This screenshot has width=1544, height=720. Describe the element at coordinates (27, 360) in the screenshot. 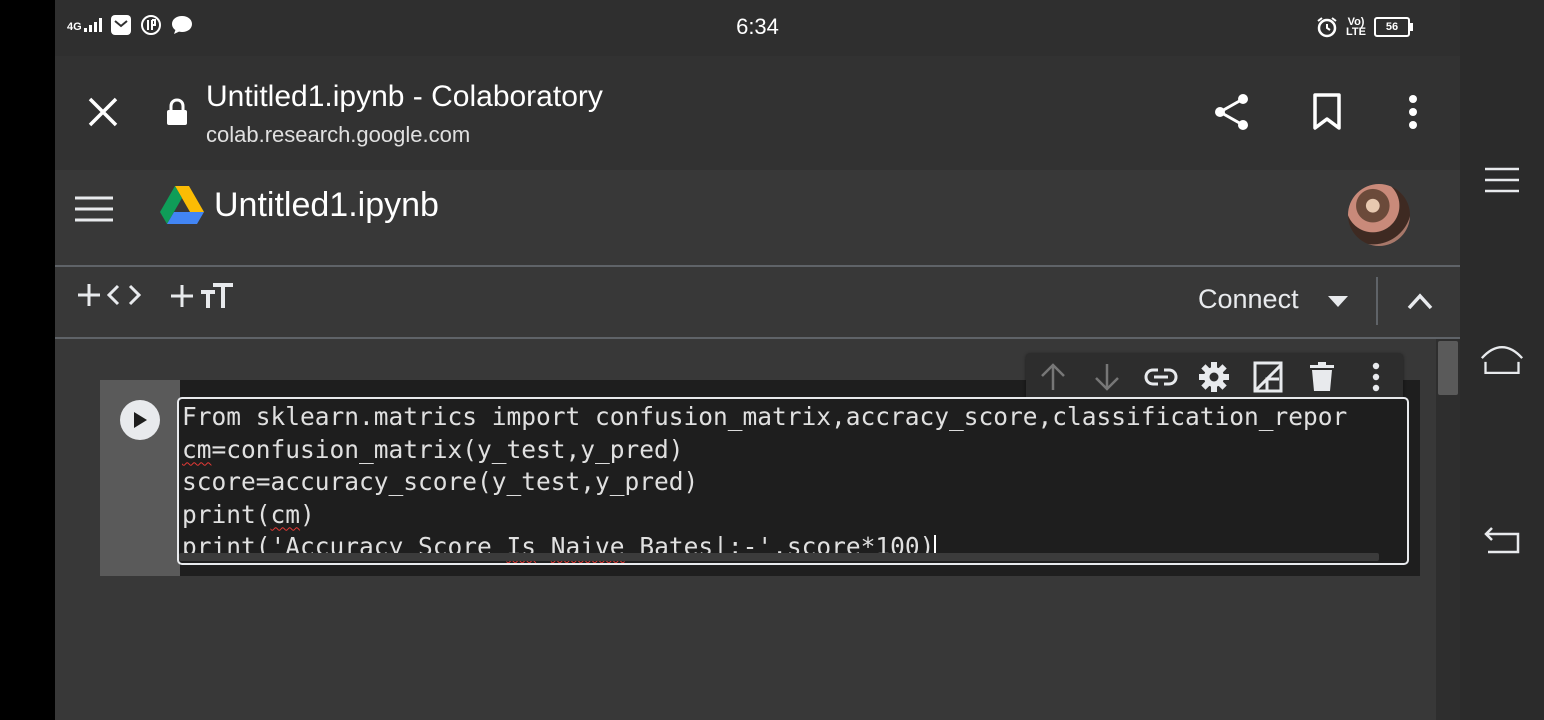

I see `left-bezel` at that location.